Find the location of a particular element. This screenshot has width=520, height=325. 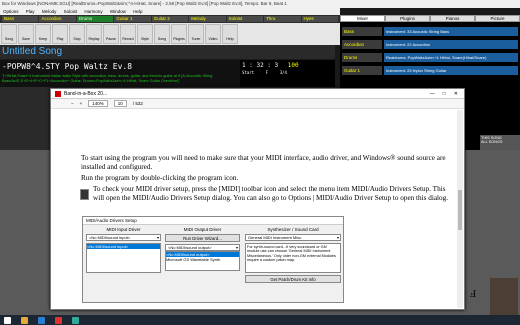

track-thru: Thru is located at coordinates (282, 19).